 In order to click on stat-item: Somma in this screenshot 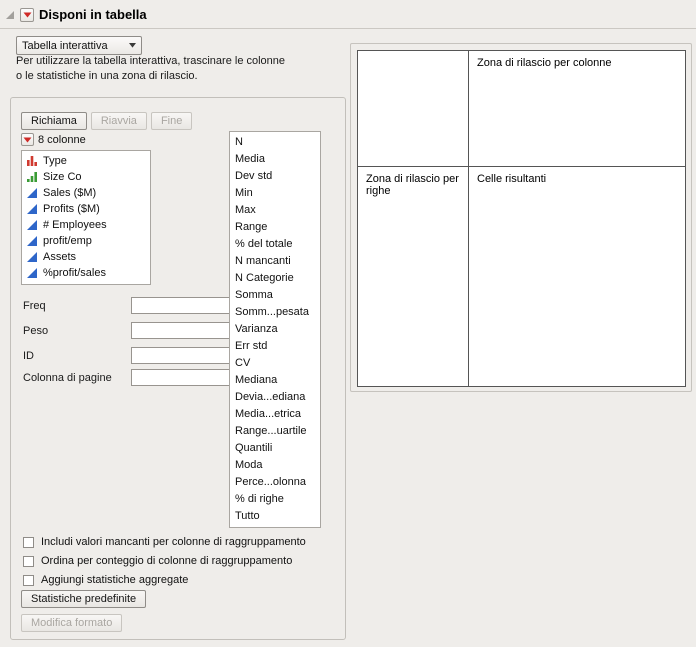, I will do `click(275, 295)`.